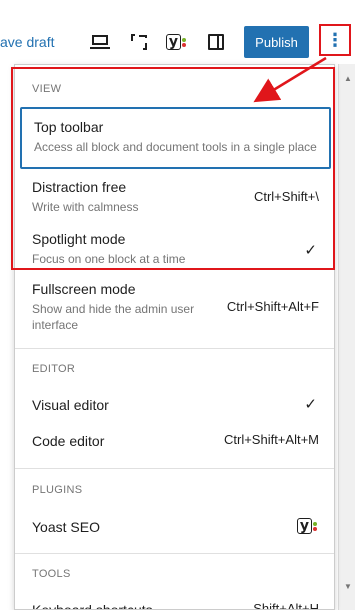 The image size is (355, 610). What do you see at coordinates (272, 306) in the screenshot?
I see `item-shortcut: Ctrl+Shift+Alt+F` at bounding box center [272, 306].